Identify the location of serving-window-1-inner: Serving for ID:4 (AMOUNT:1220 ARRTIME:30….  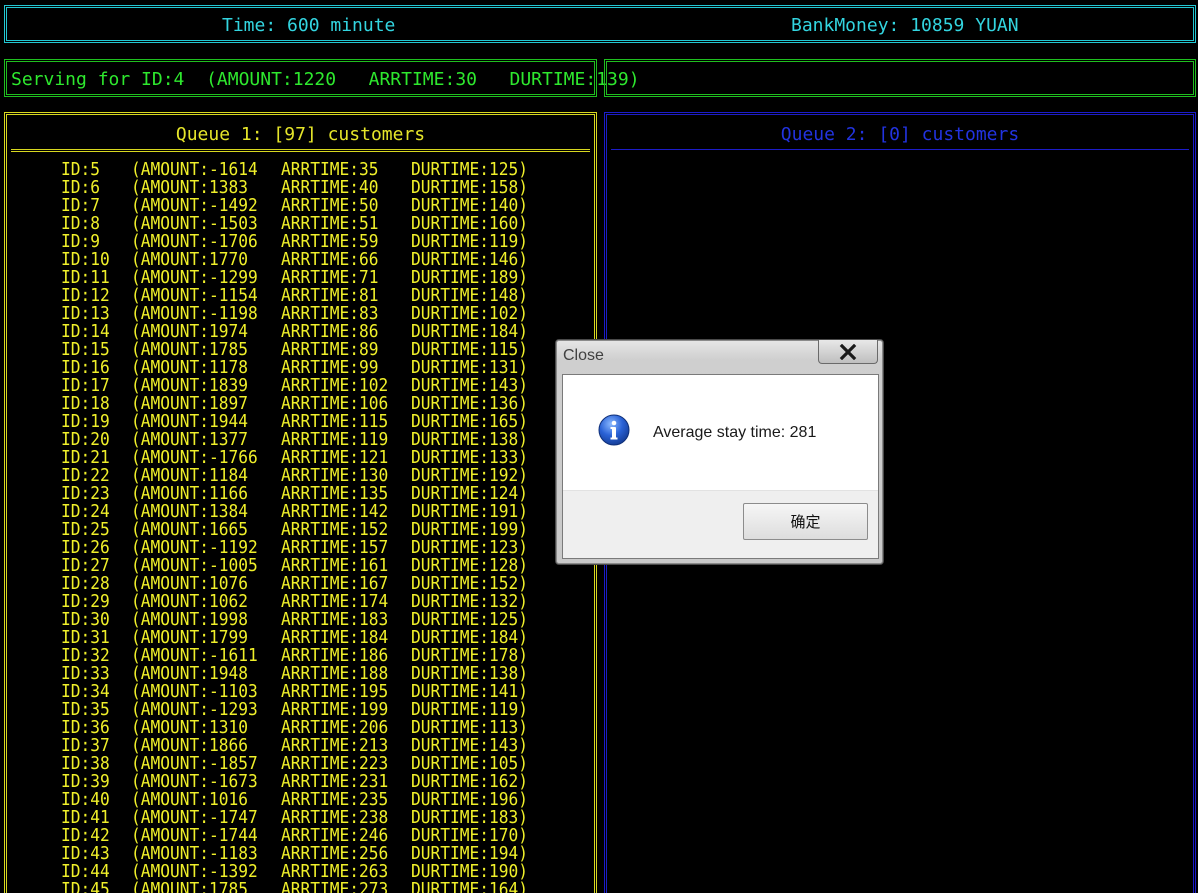
(323, 78).